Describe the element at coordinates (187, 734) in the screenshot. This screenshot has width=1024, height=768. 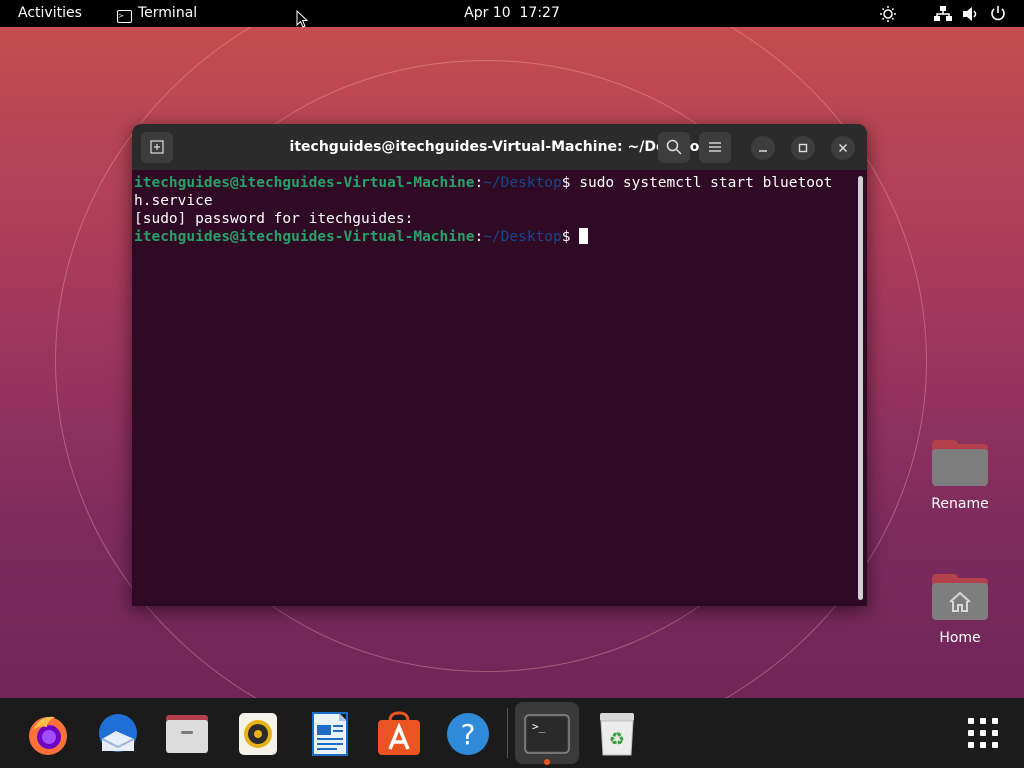
I see `files-icon` at that location.